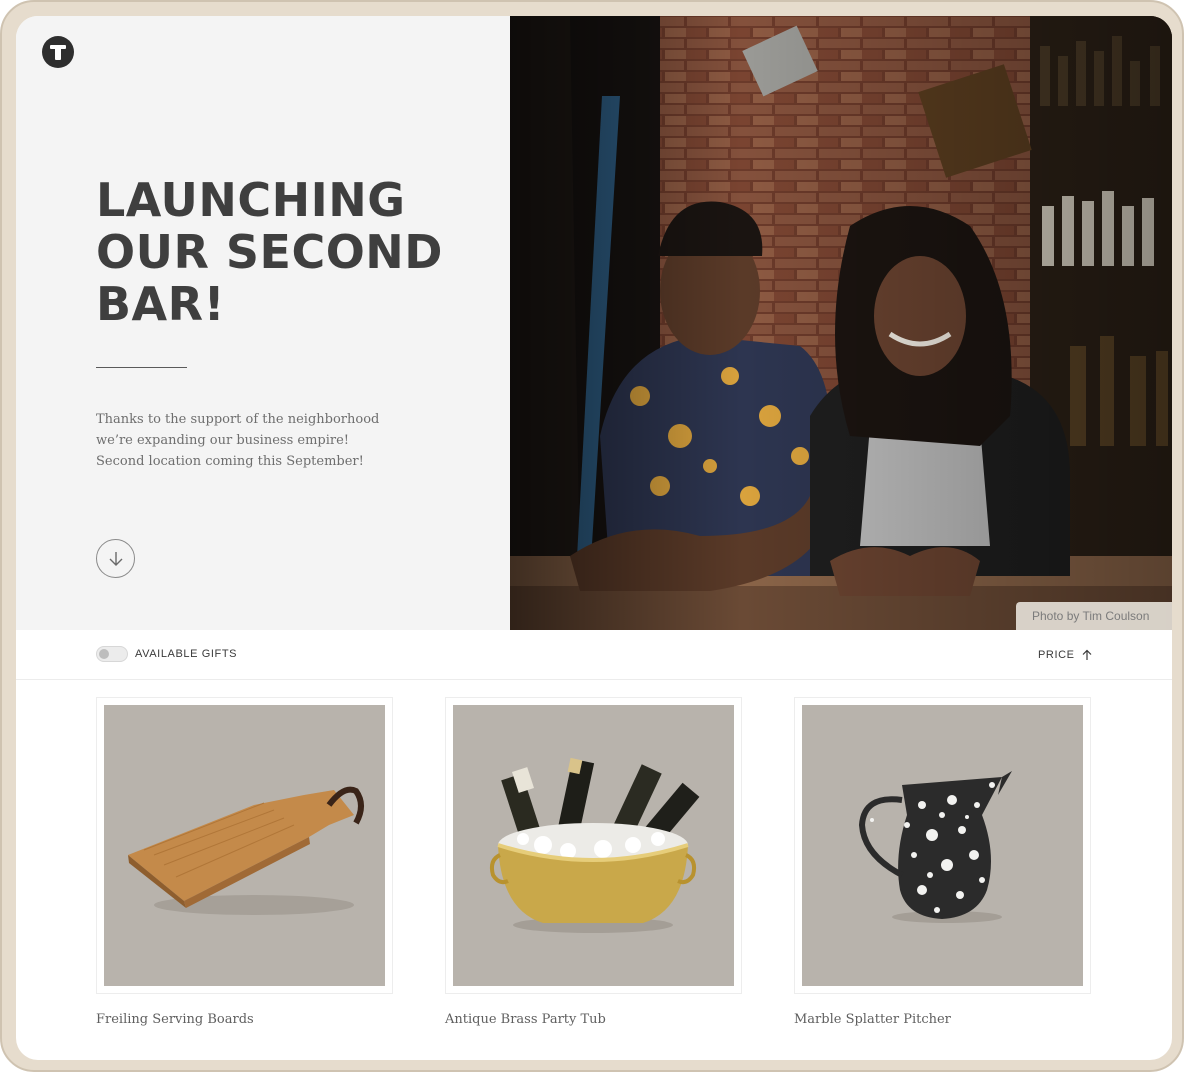  Describe the element at coordinates (269, 252) in the screenshot. I see `hero-headline: LAUNCHING OUR SECOND BAR!` at that location.